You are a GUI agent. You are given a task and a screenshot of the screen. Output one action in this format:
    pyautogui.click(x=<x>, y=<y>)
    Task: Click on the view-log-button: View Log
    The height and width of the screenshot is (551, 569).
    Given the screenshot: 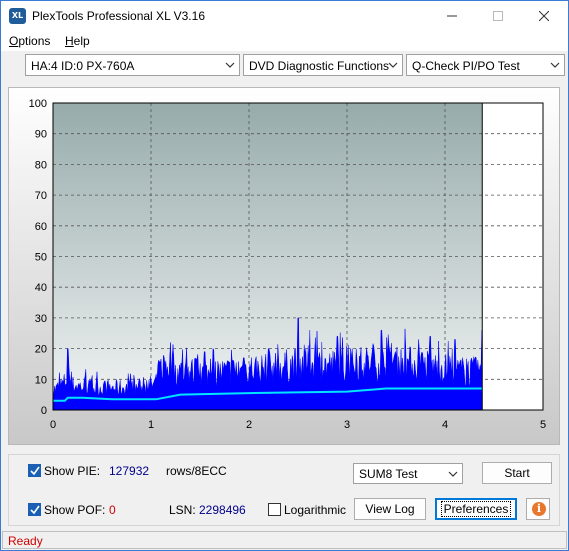 What is the action you would take?
    pyautogui.click(x=390, y=509)
    